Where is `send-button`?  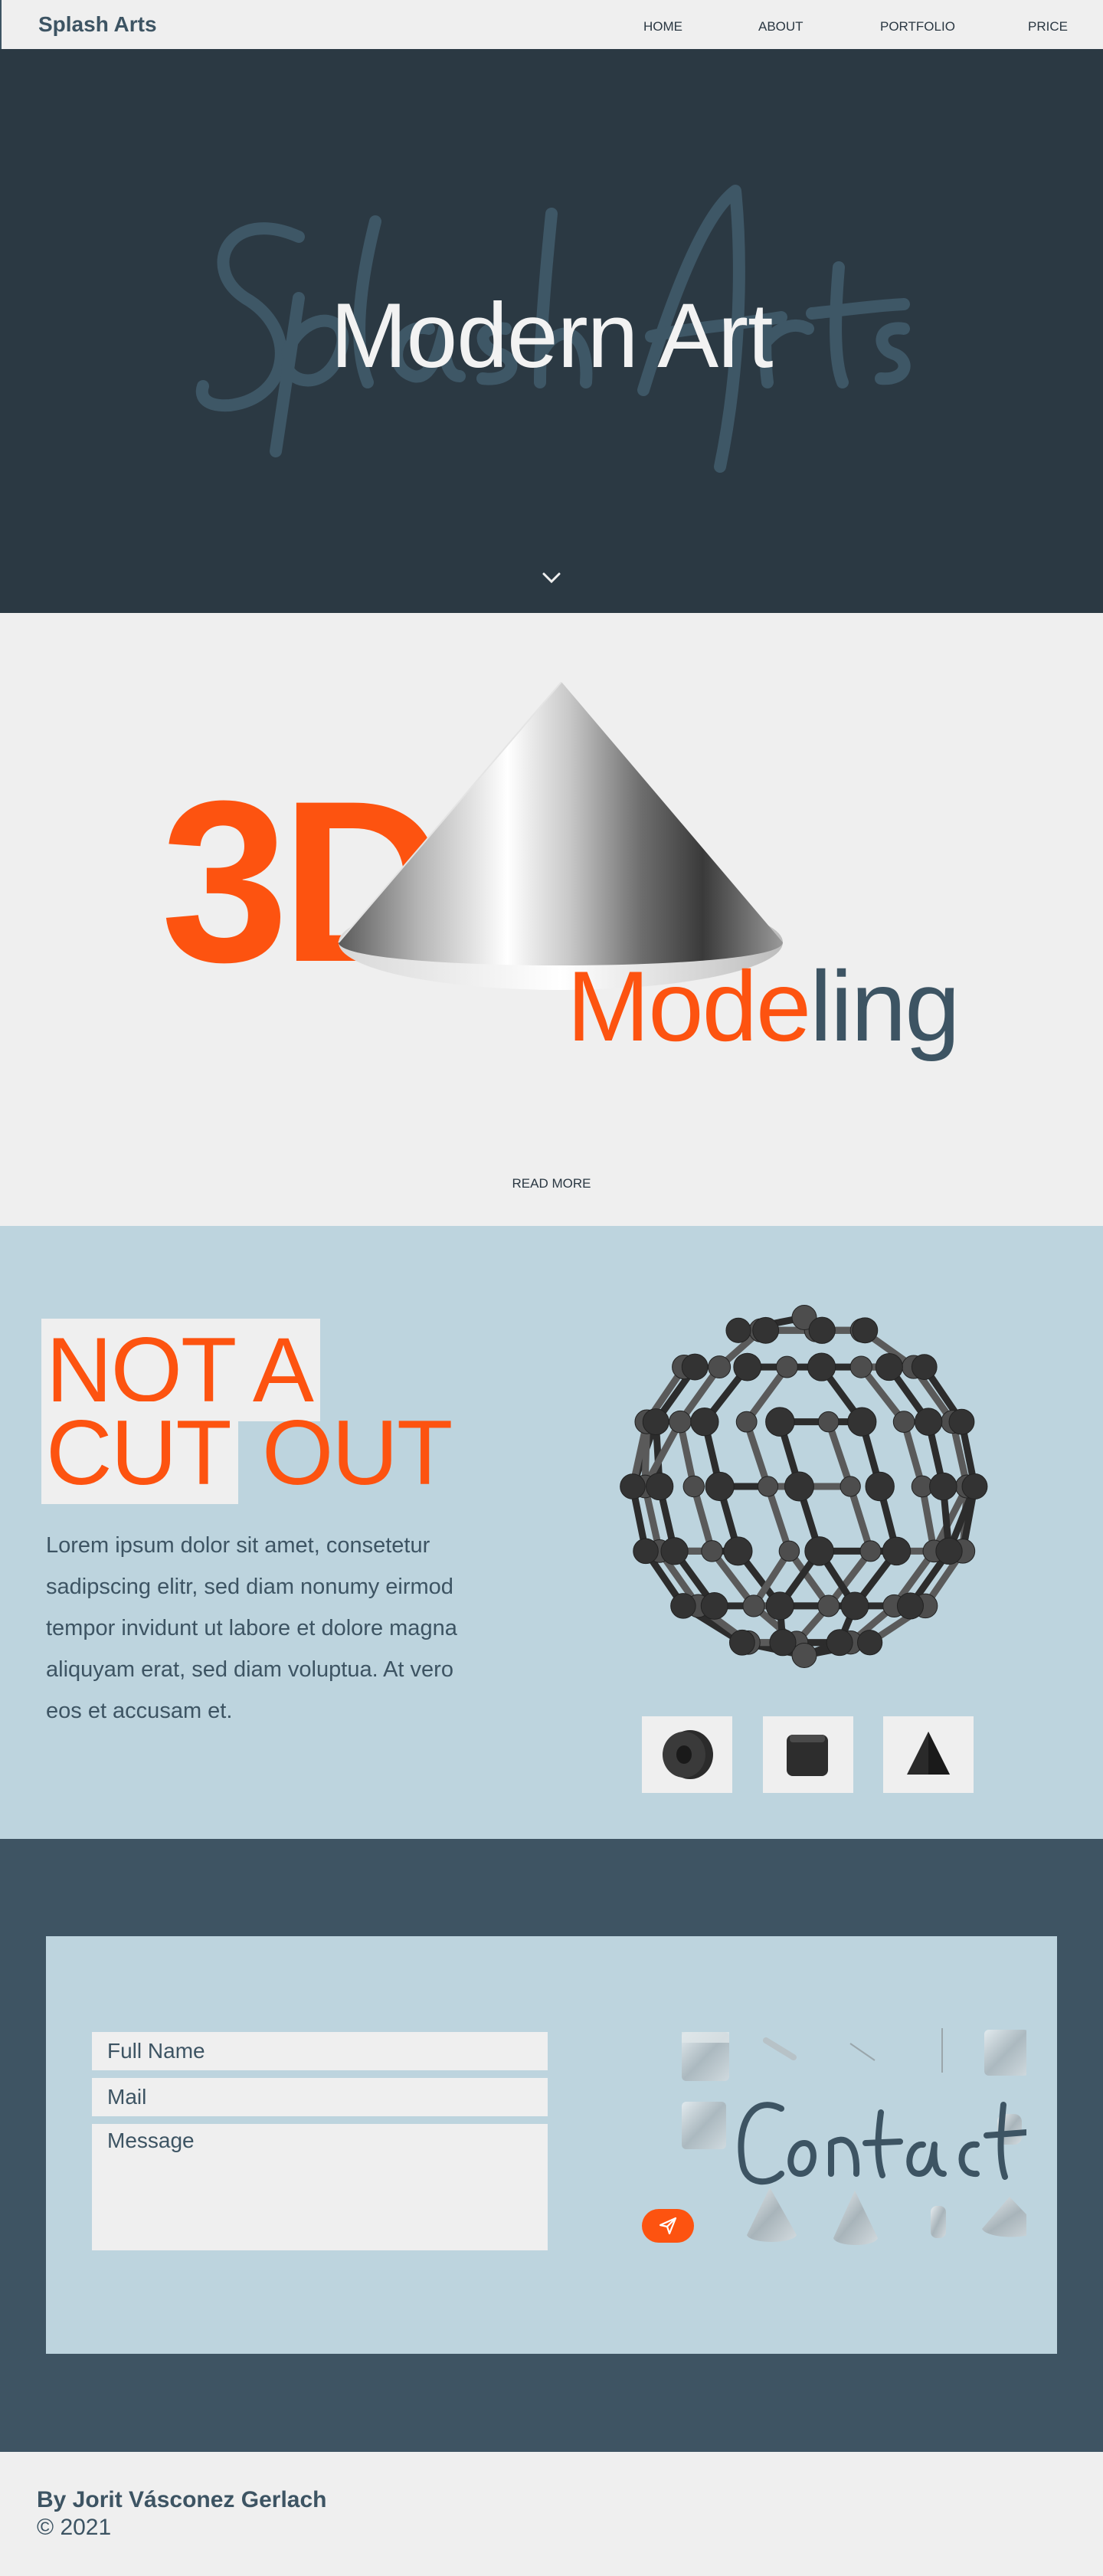 send-button is located at coordinates (668, 2226).